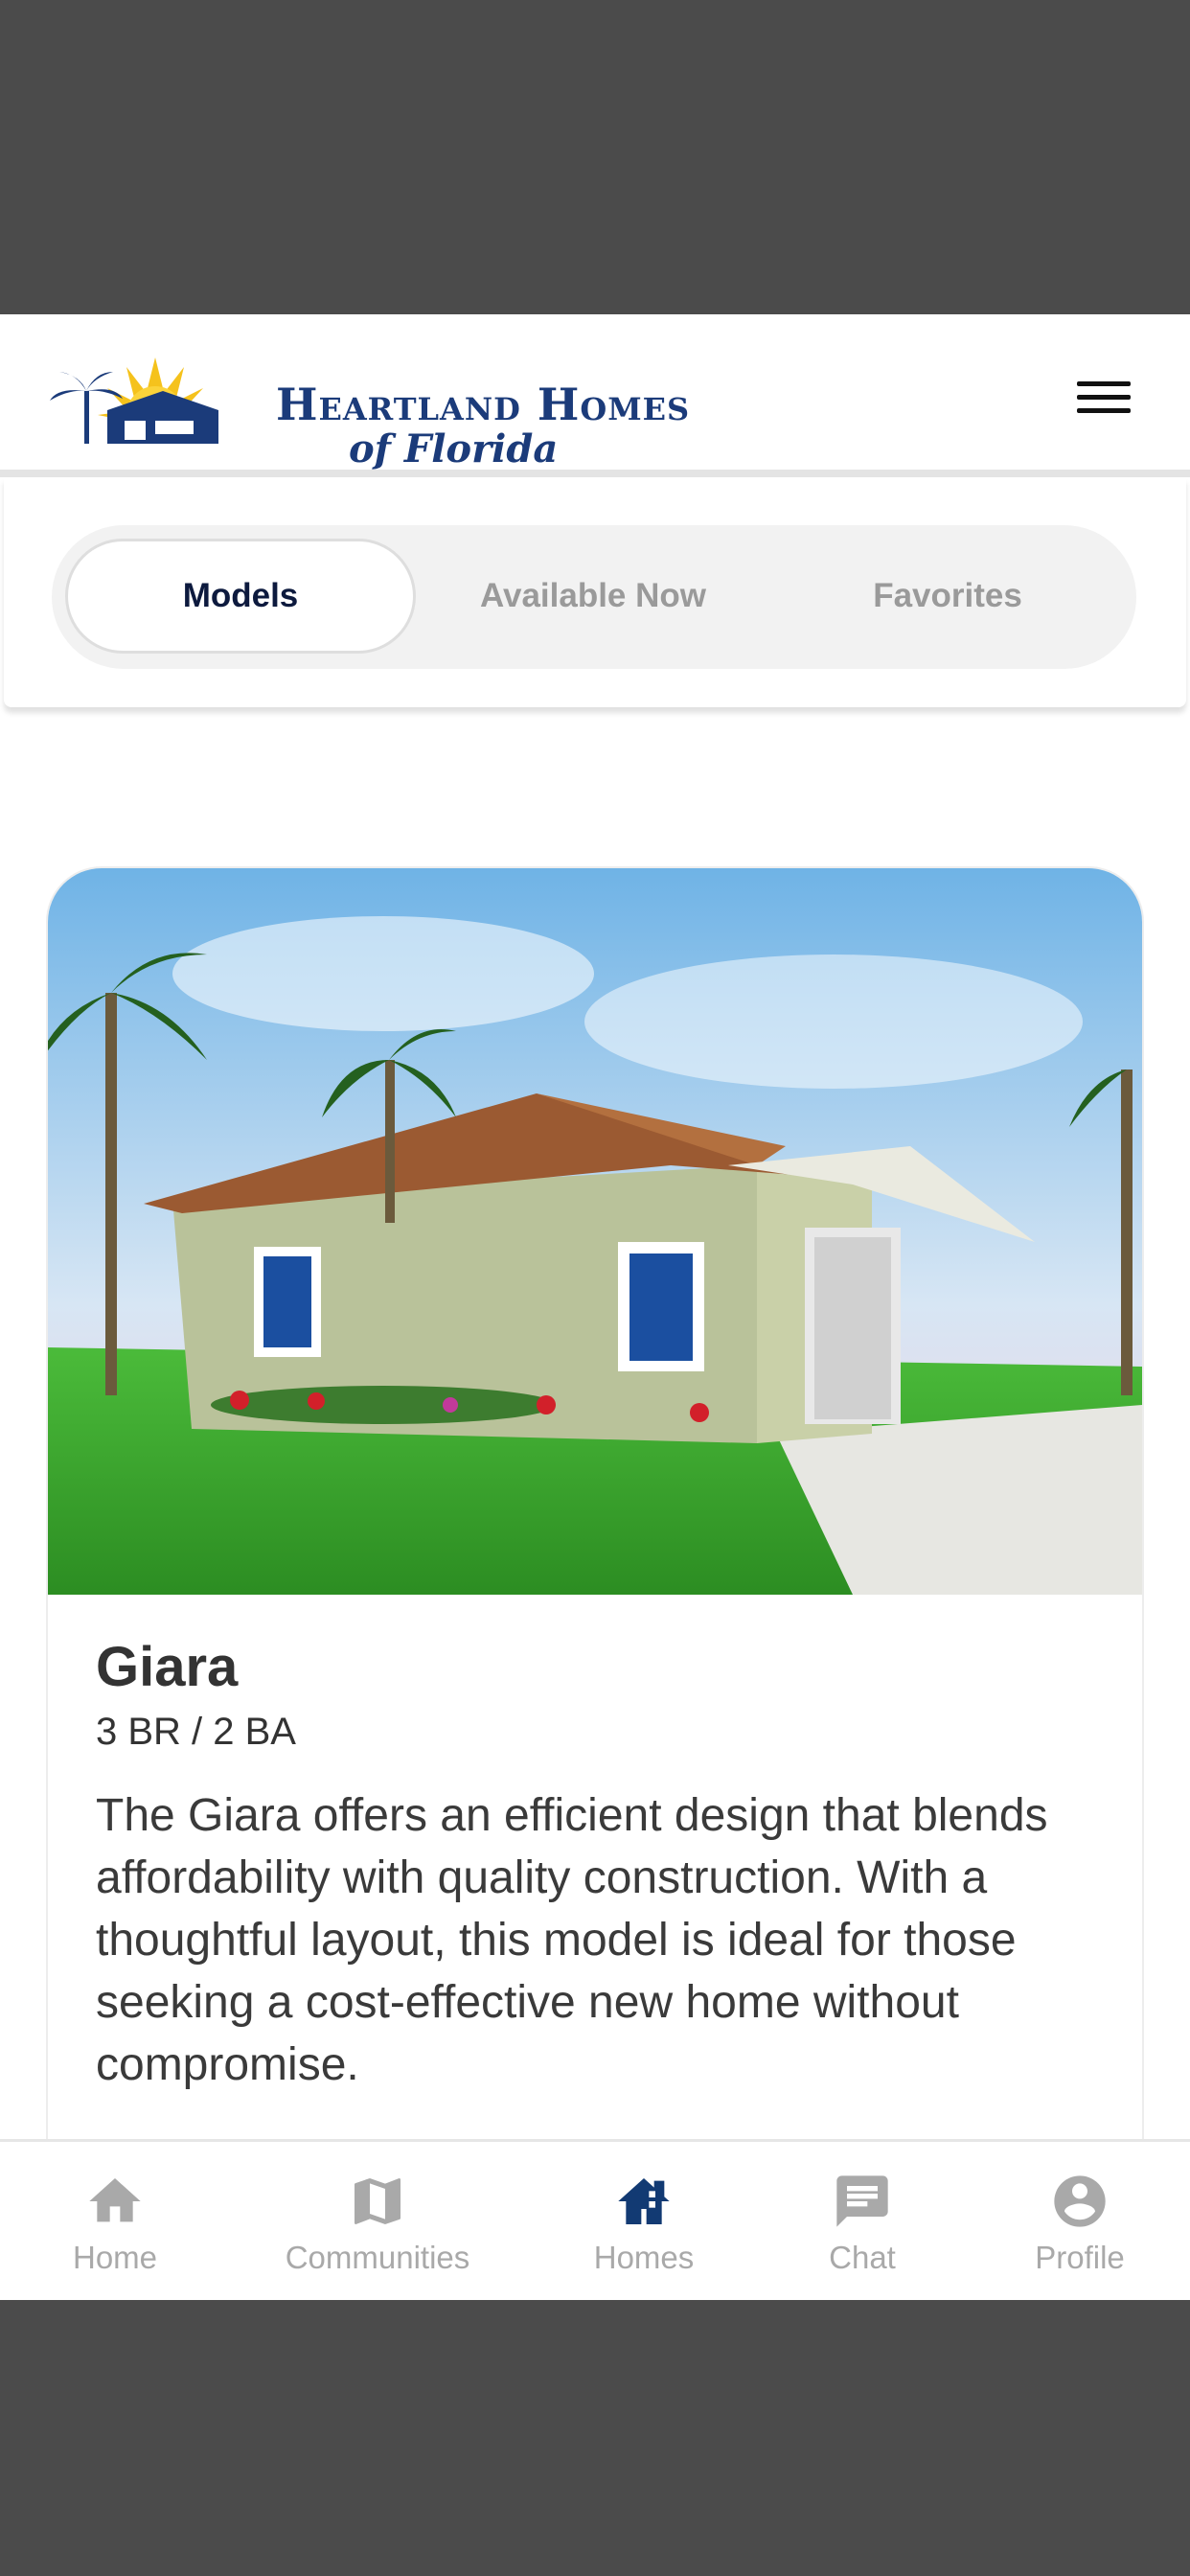  I want to click on tab-available-now: Available Now, so click(593, 596).